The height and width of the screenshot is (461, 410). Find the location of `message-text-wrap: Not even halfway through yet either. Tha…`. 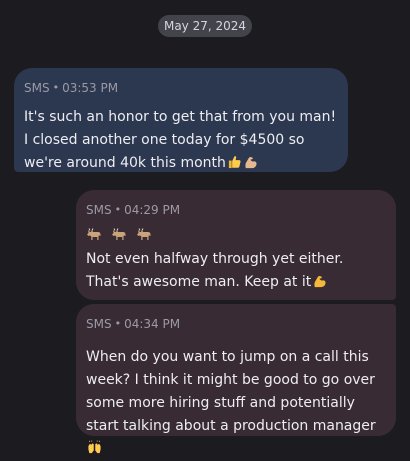

message-text-wrap: Not even halfway through yet either. Tha… is located at coordinates (236, 271).